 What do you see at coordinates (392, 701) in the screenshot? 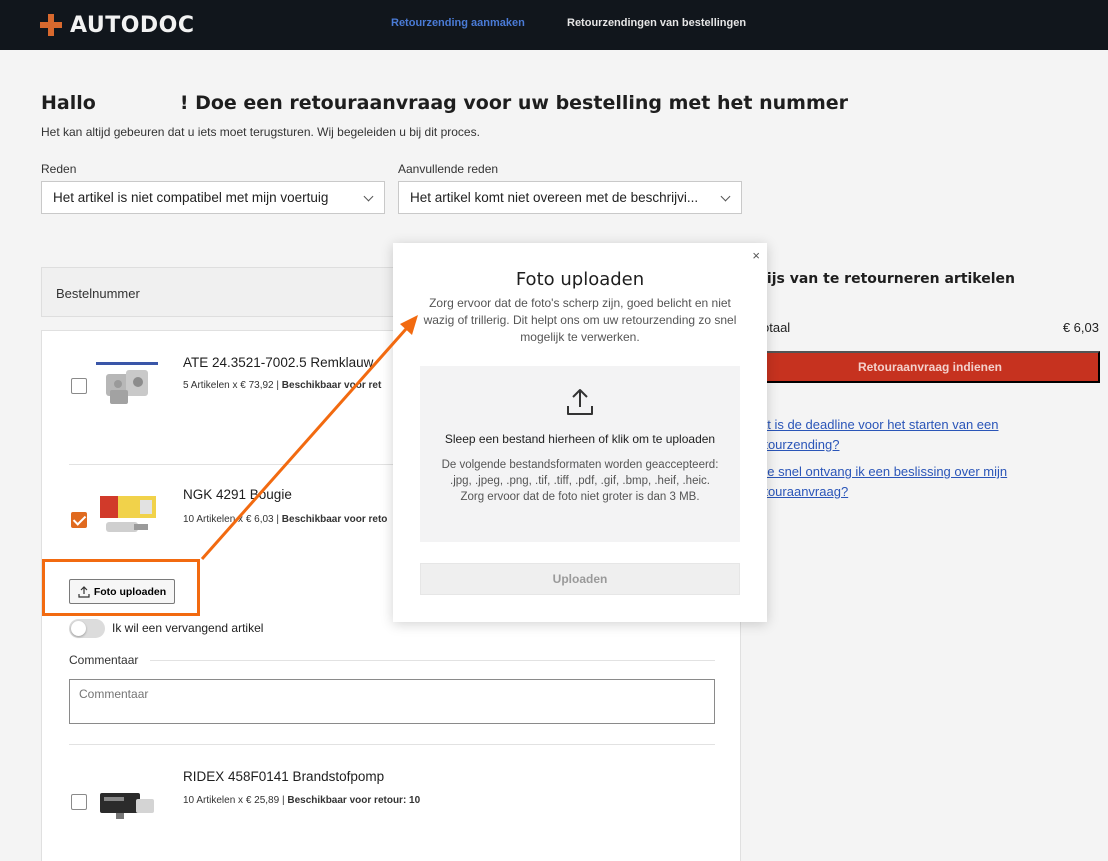
I see `comment-input` at bounding box center [392, 701].